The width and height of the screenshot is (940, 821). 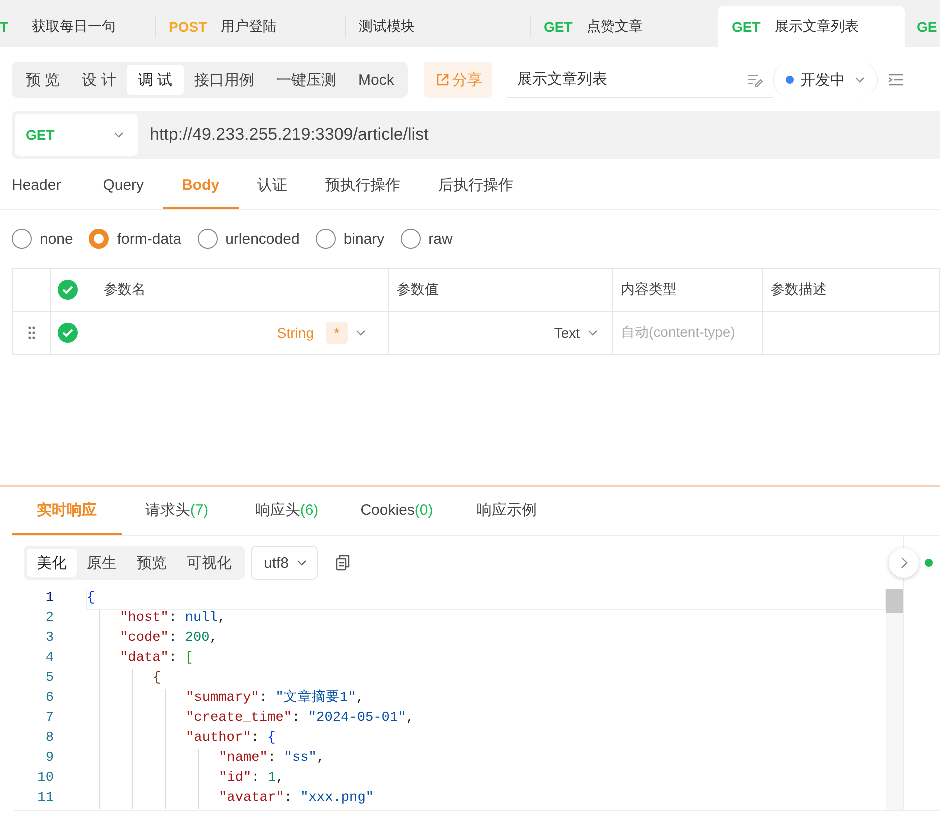 I want to click on tab-title: 测试模块, so click(x=387, y=27).